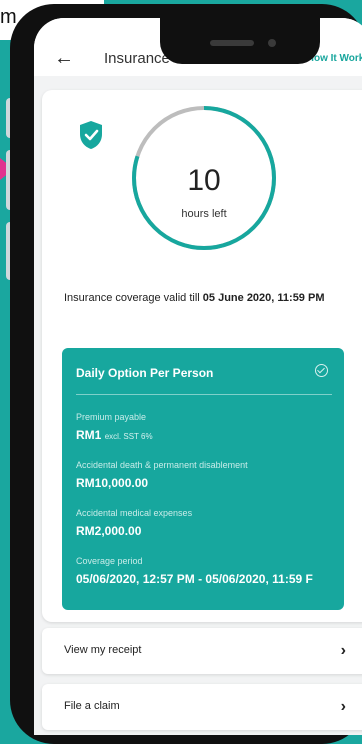 The height and width of the screenshot is (744, 362). Describe the element at coordinates (92, 706) in the screenshot. I see `file-claim-label: File a claim` at that location.